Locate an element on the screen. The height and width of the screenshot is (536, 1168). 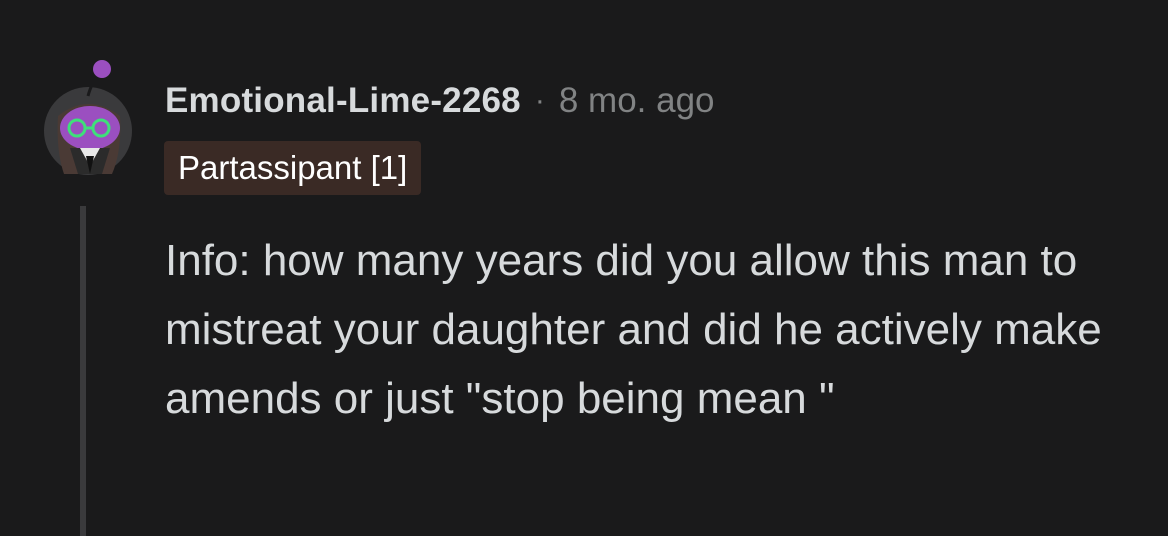
comment-meta: Emotional-Lime-2268 · 8 mo. ago is located at coordinates (440, 101).